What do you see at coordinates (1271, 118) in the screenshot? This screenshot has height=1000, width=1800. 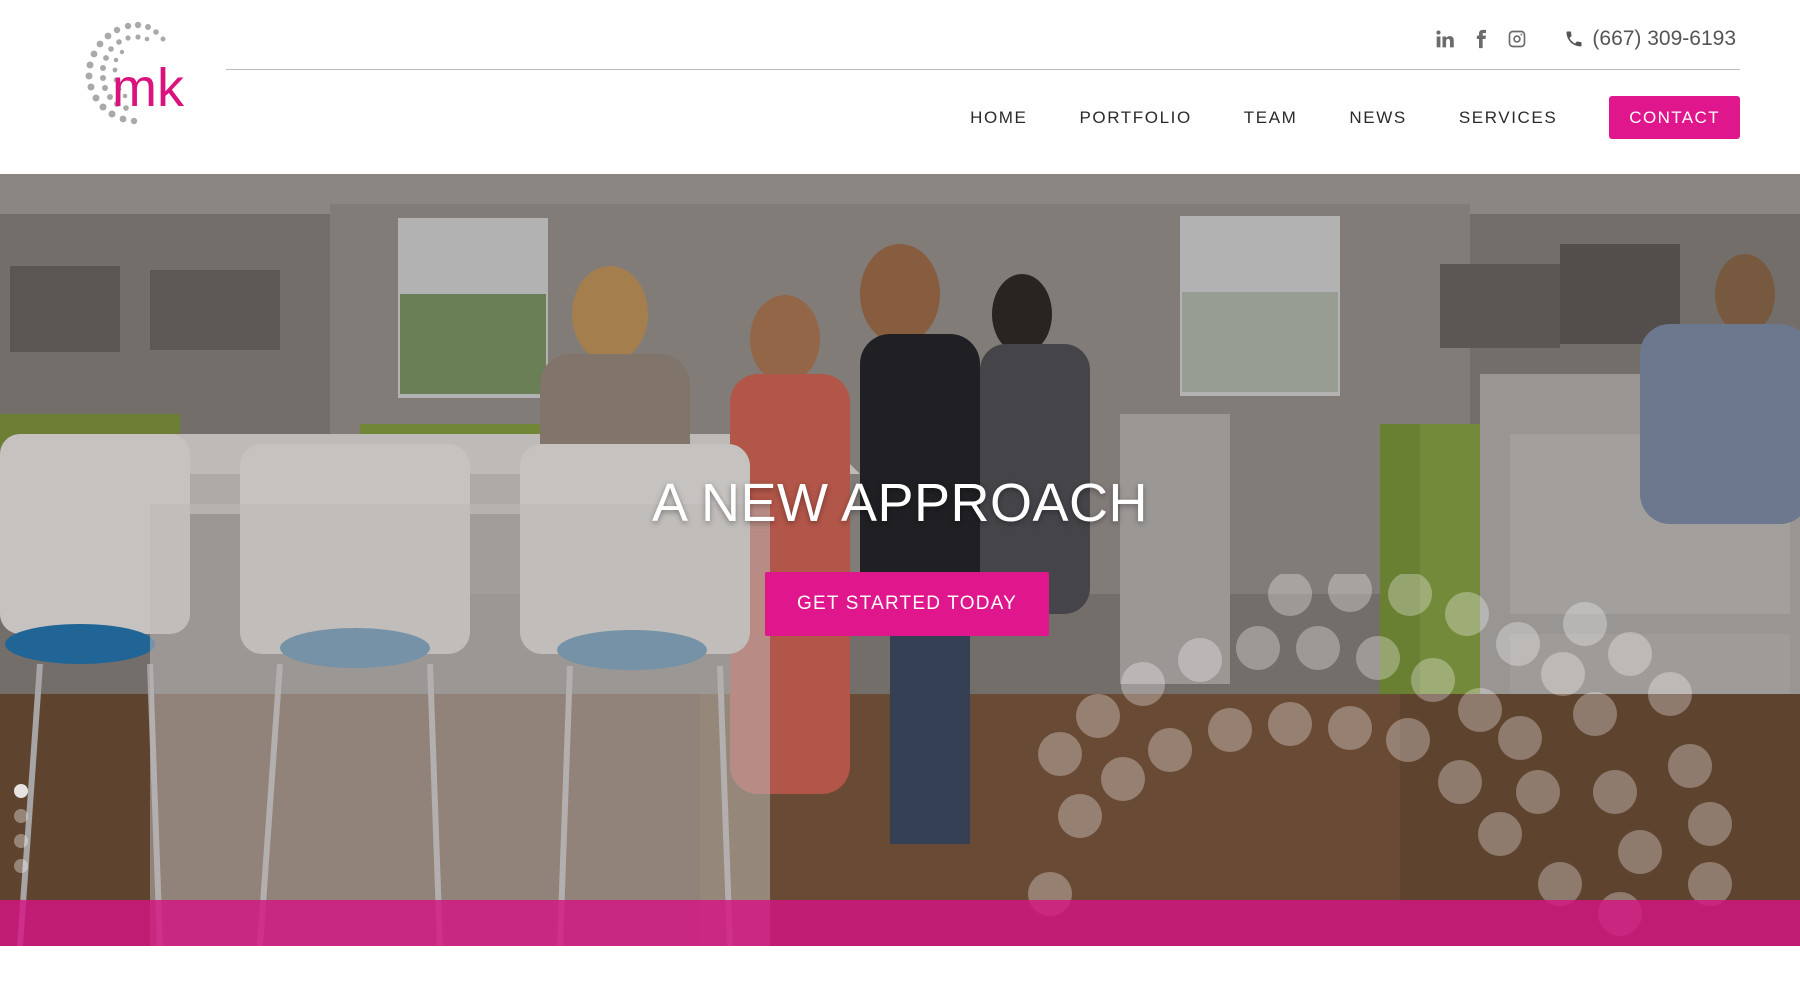 I see `nav-team: TEAM` at bounding box center [1271, 118].